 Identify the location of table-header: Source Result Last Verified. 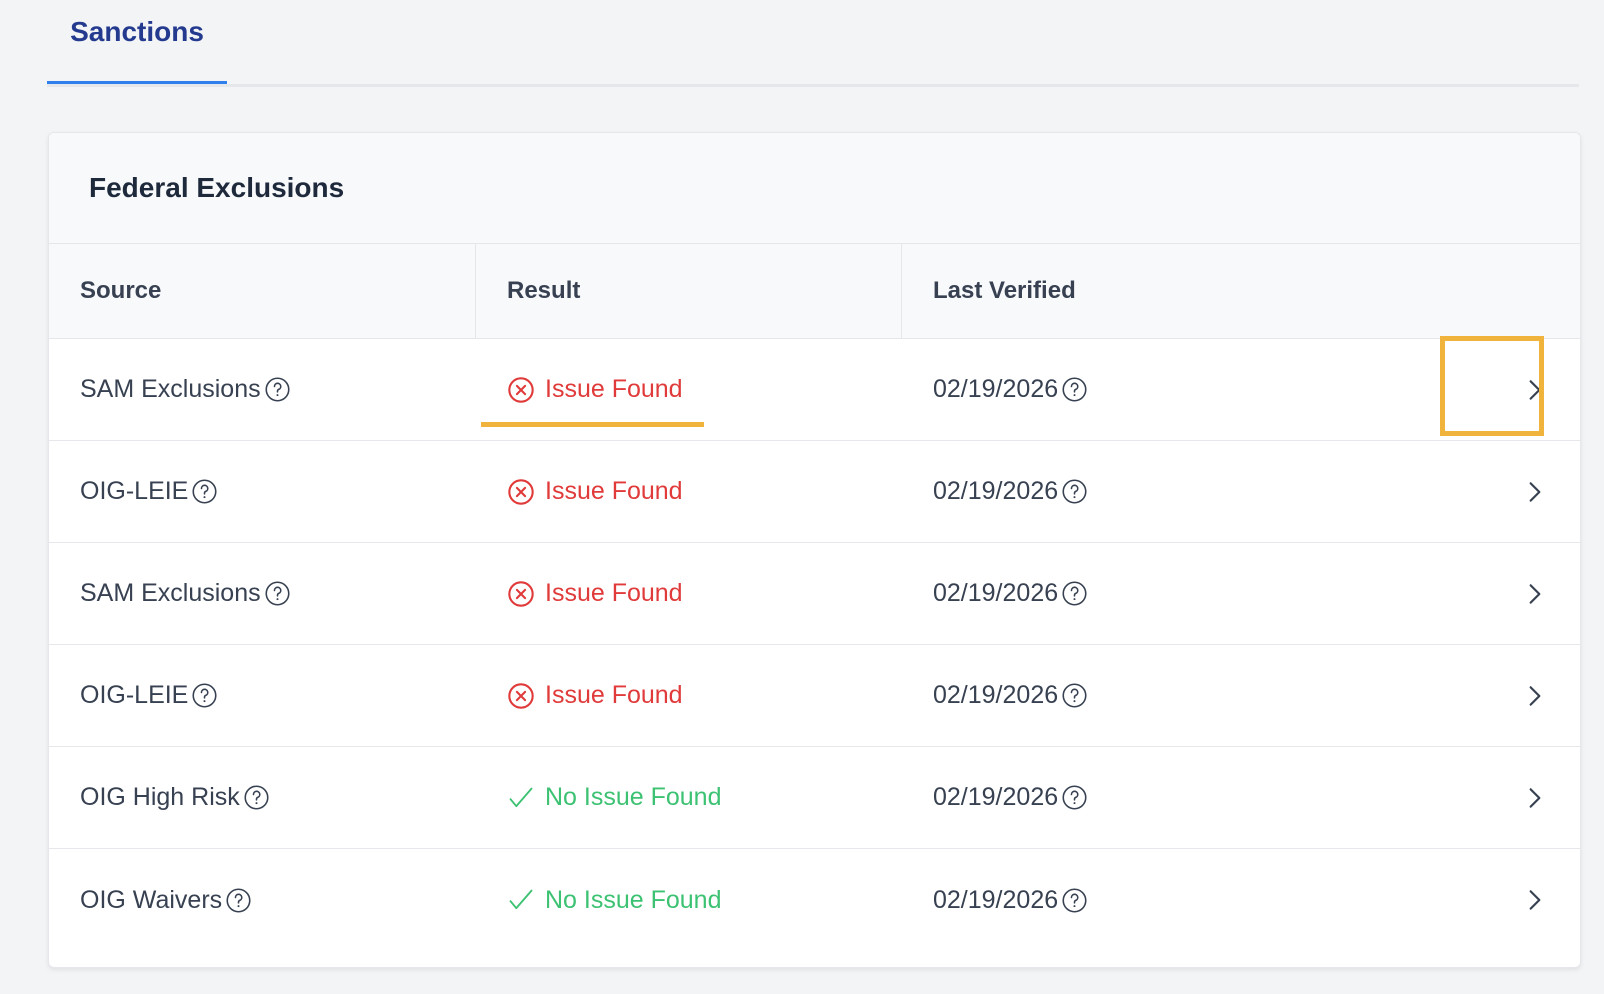
(814, 291).